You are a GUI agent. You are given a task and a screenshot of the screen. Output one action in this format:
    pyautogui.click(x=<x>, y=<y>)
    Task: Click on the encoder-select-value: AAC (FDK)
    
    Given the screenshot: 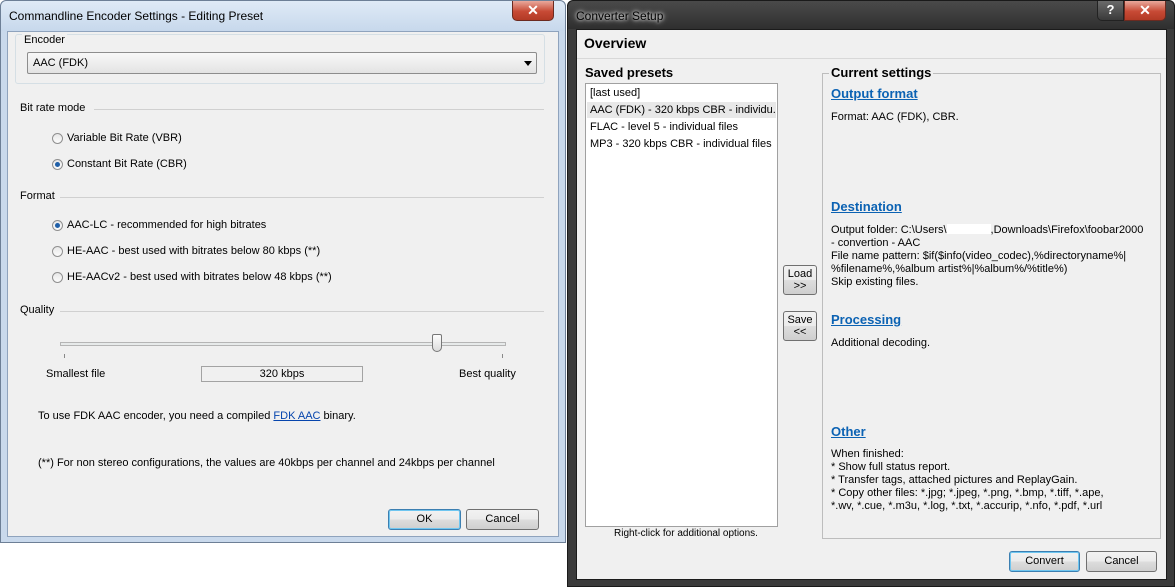 What is the action you would take?
    pyautogui.click(x=60, y=63)
    